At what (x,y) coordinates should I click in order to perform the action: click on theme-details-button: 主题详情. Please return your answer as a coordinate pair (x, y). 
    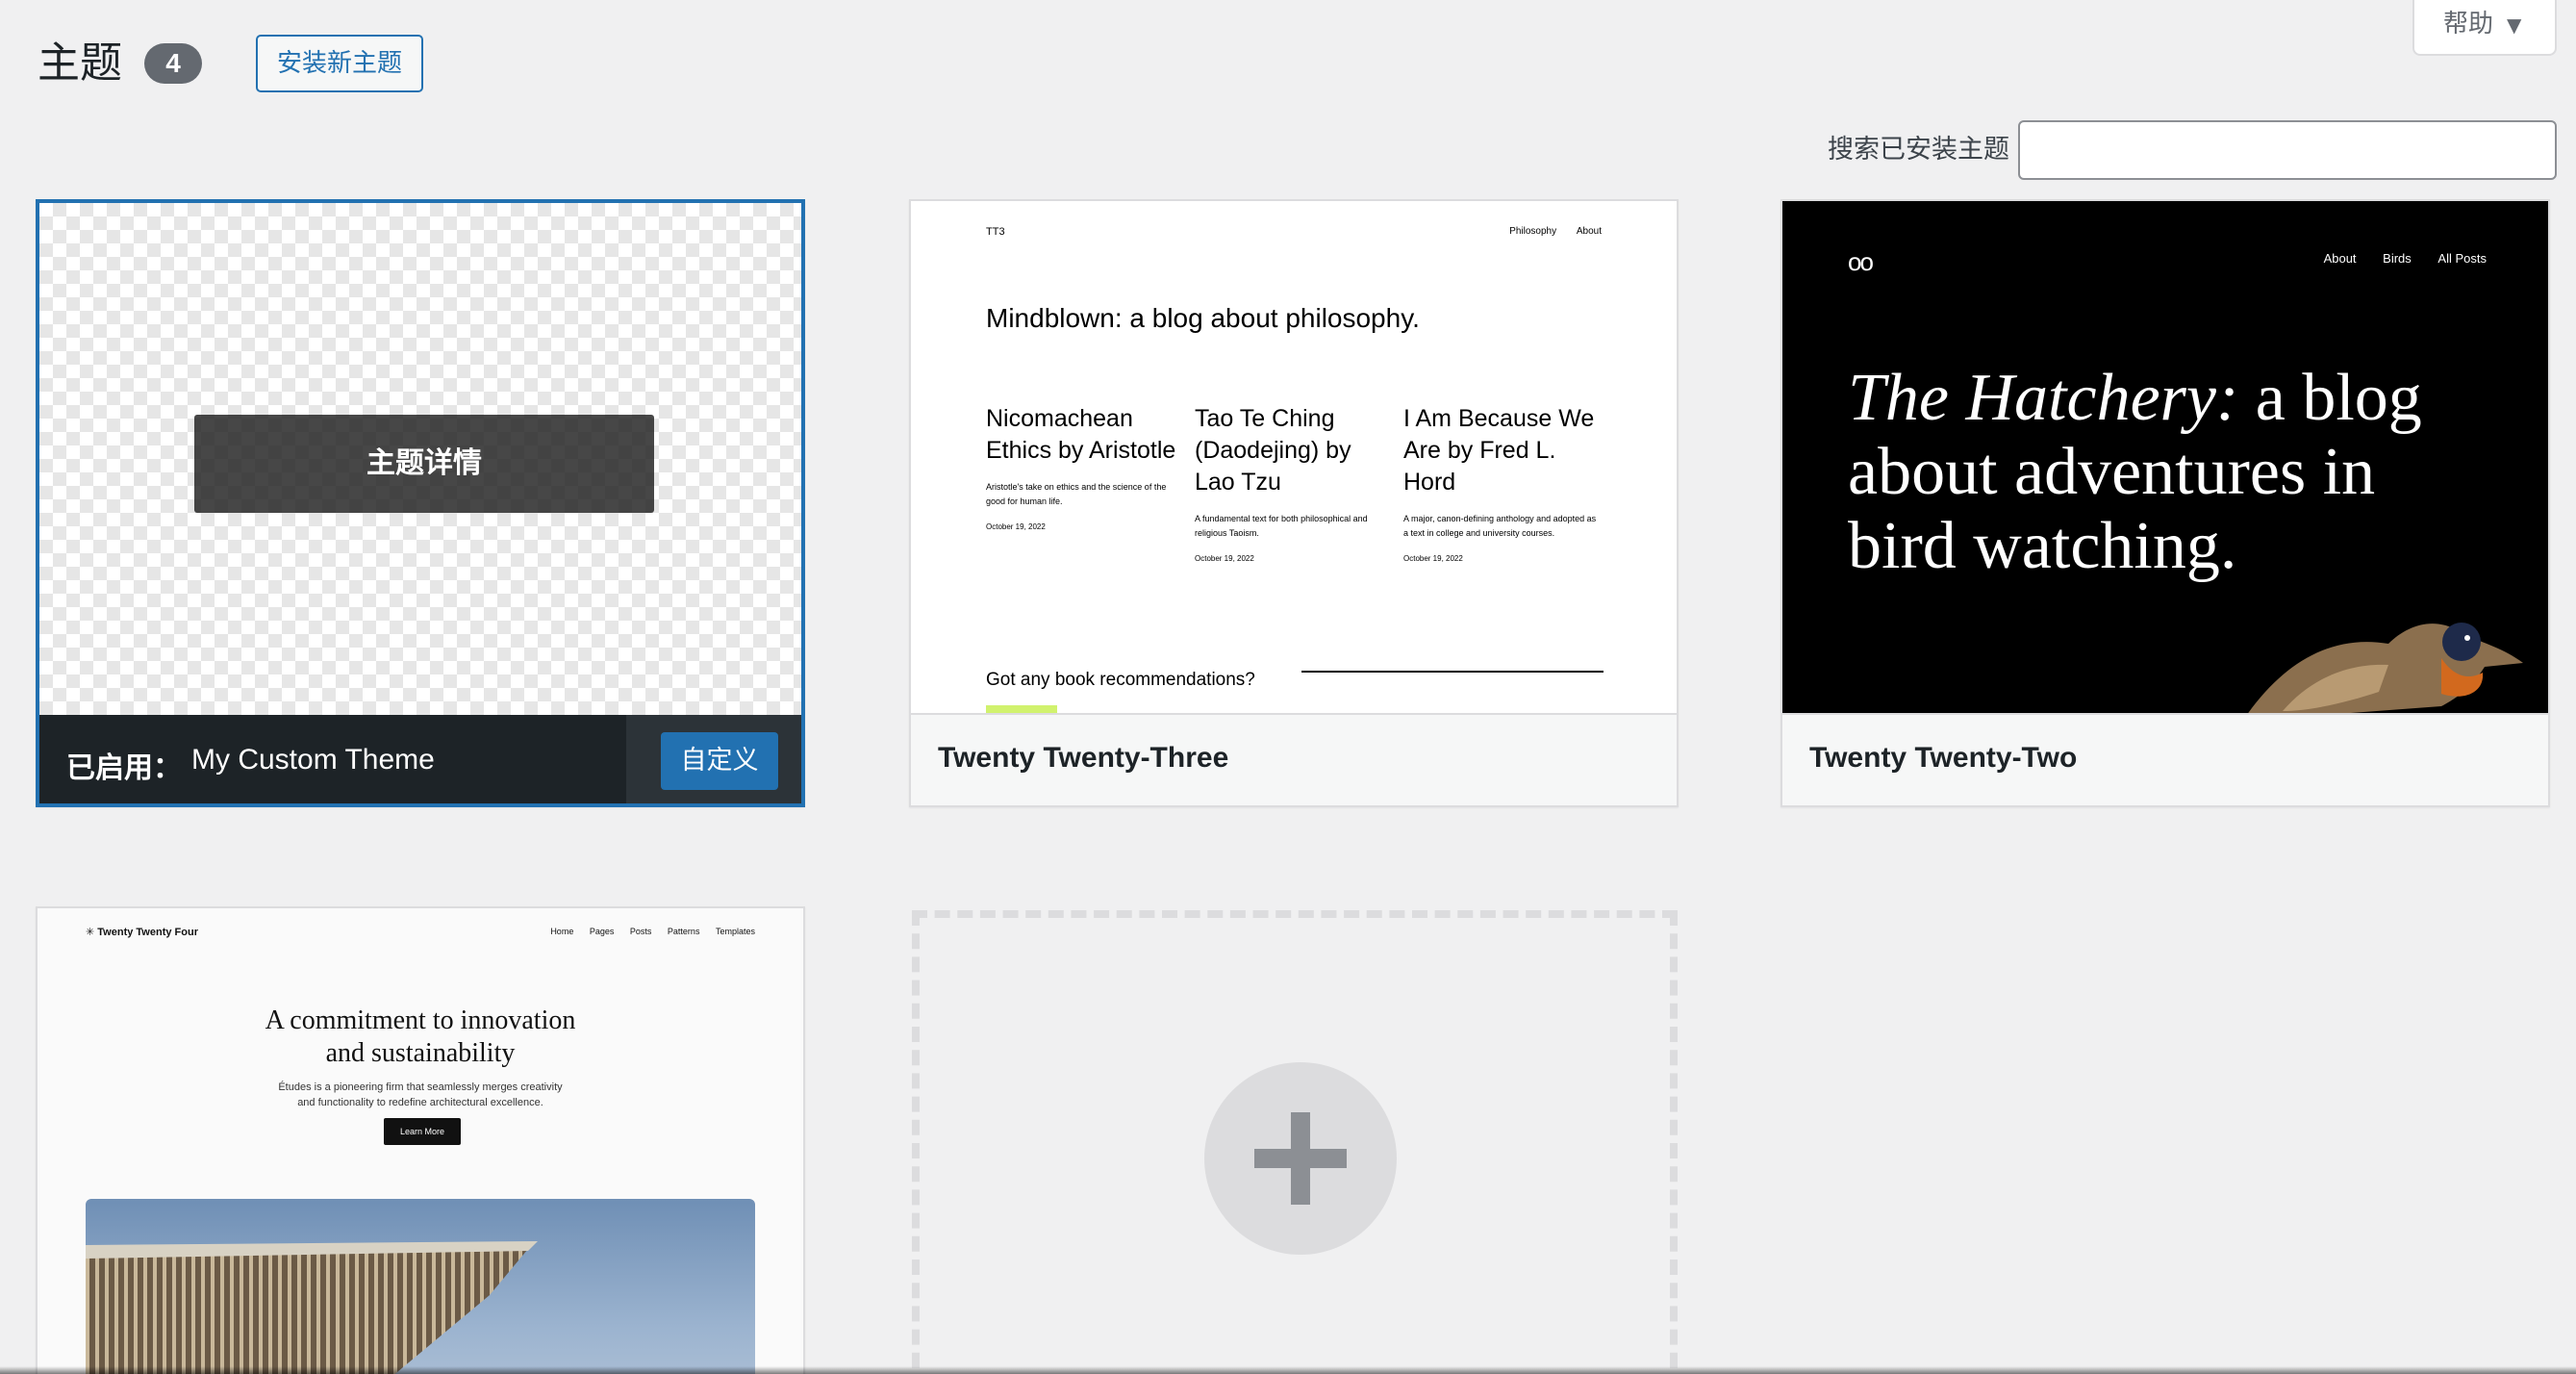
    Looking at the image, I should click on (424, 464).